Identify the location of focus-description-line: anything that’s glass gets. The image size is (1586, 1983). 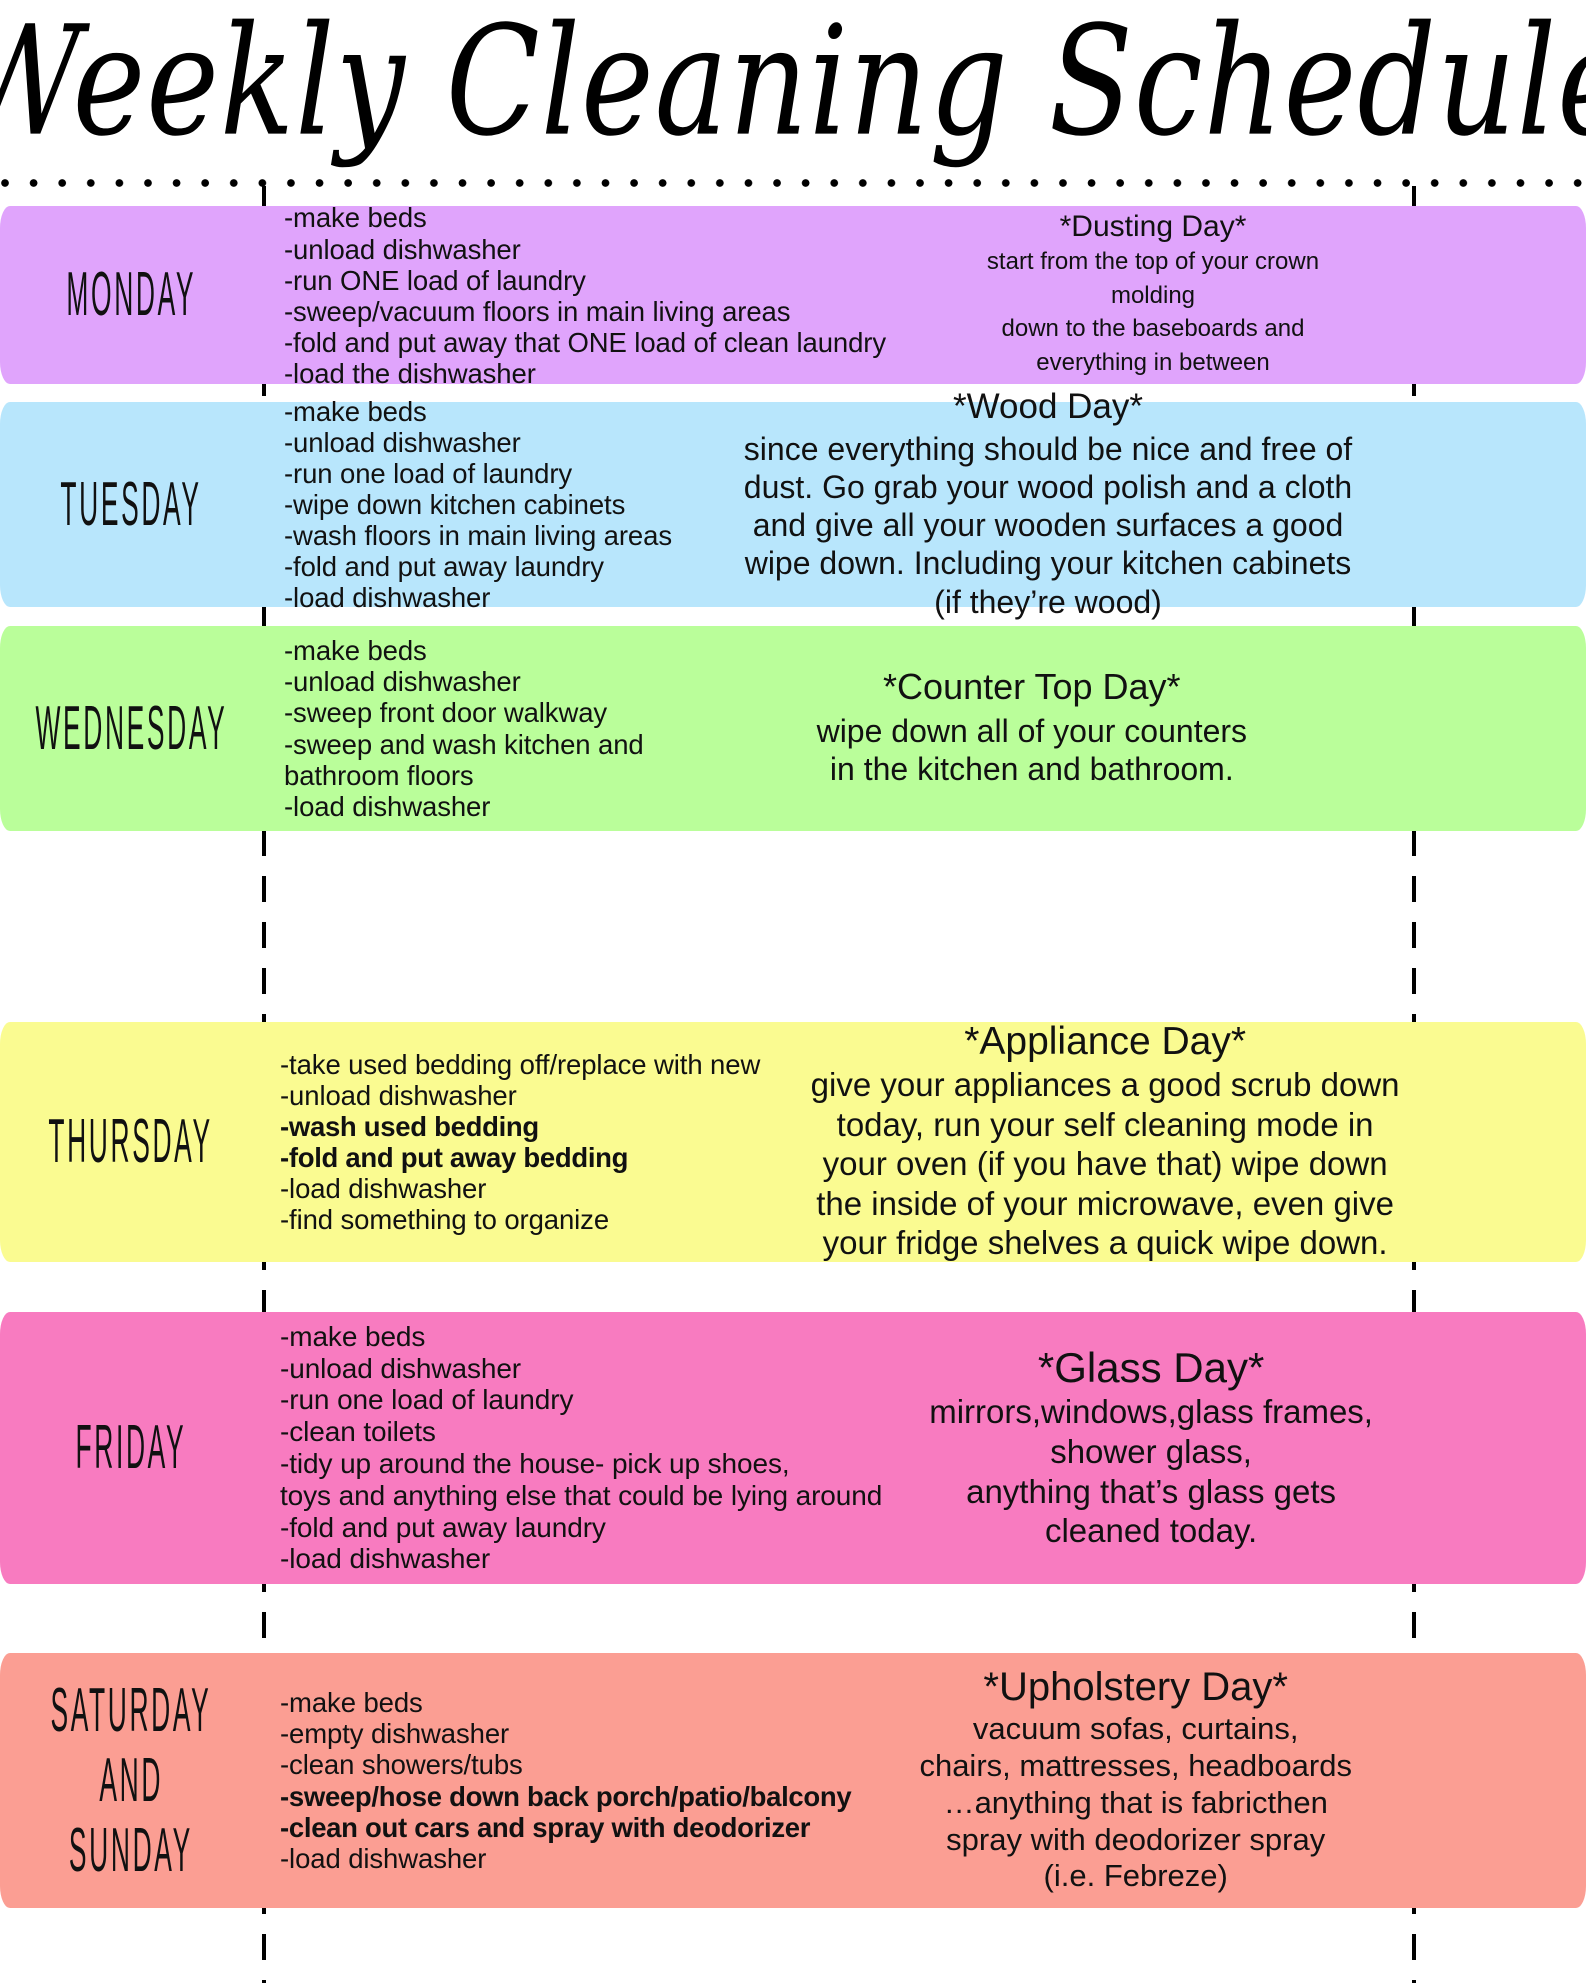
(1151, 1491).